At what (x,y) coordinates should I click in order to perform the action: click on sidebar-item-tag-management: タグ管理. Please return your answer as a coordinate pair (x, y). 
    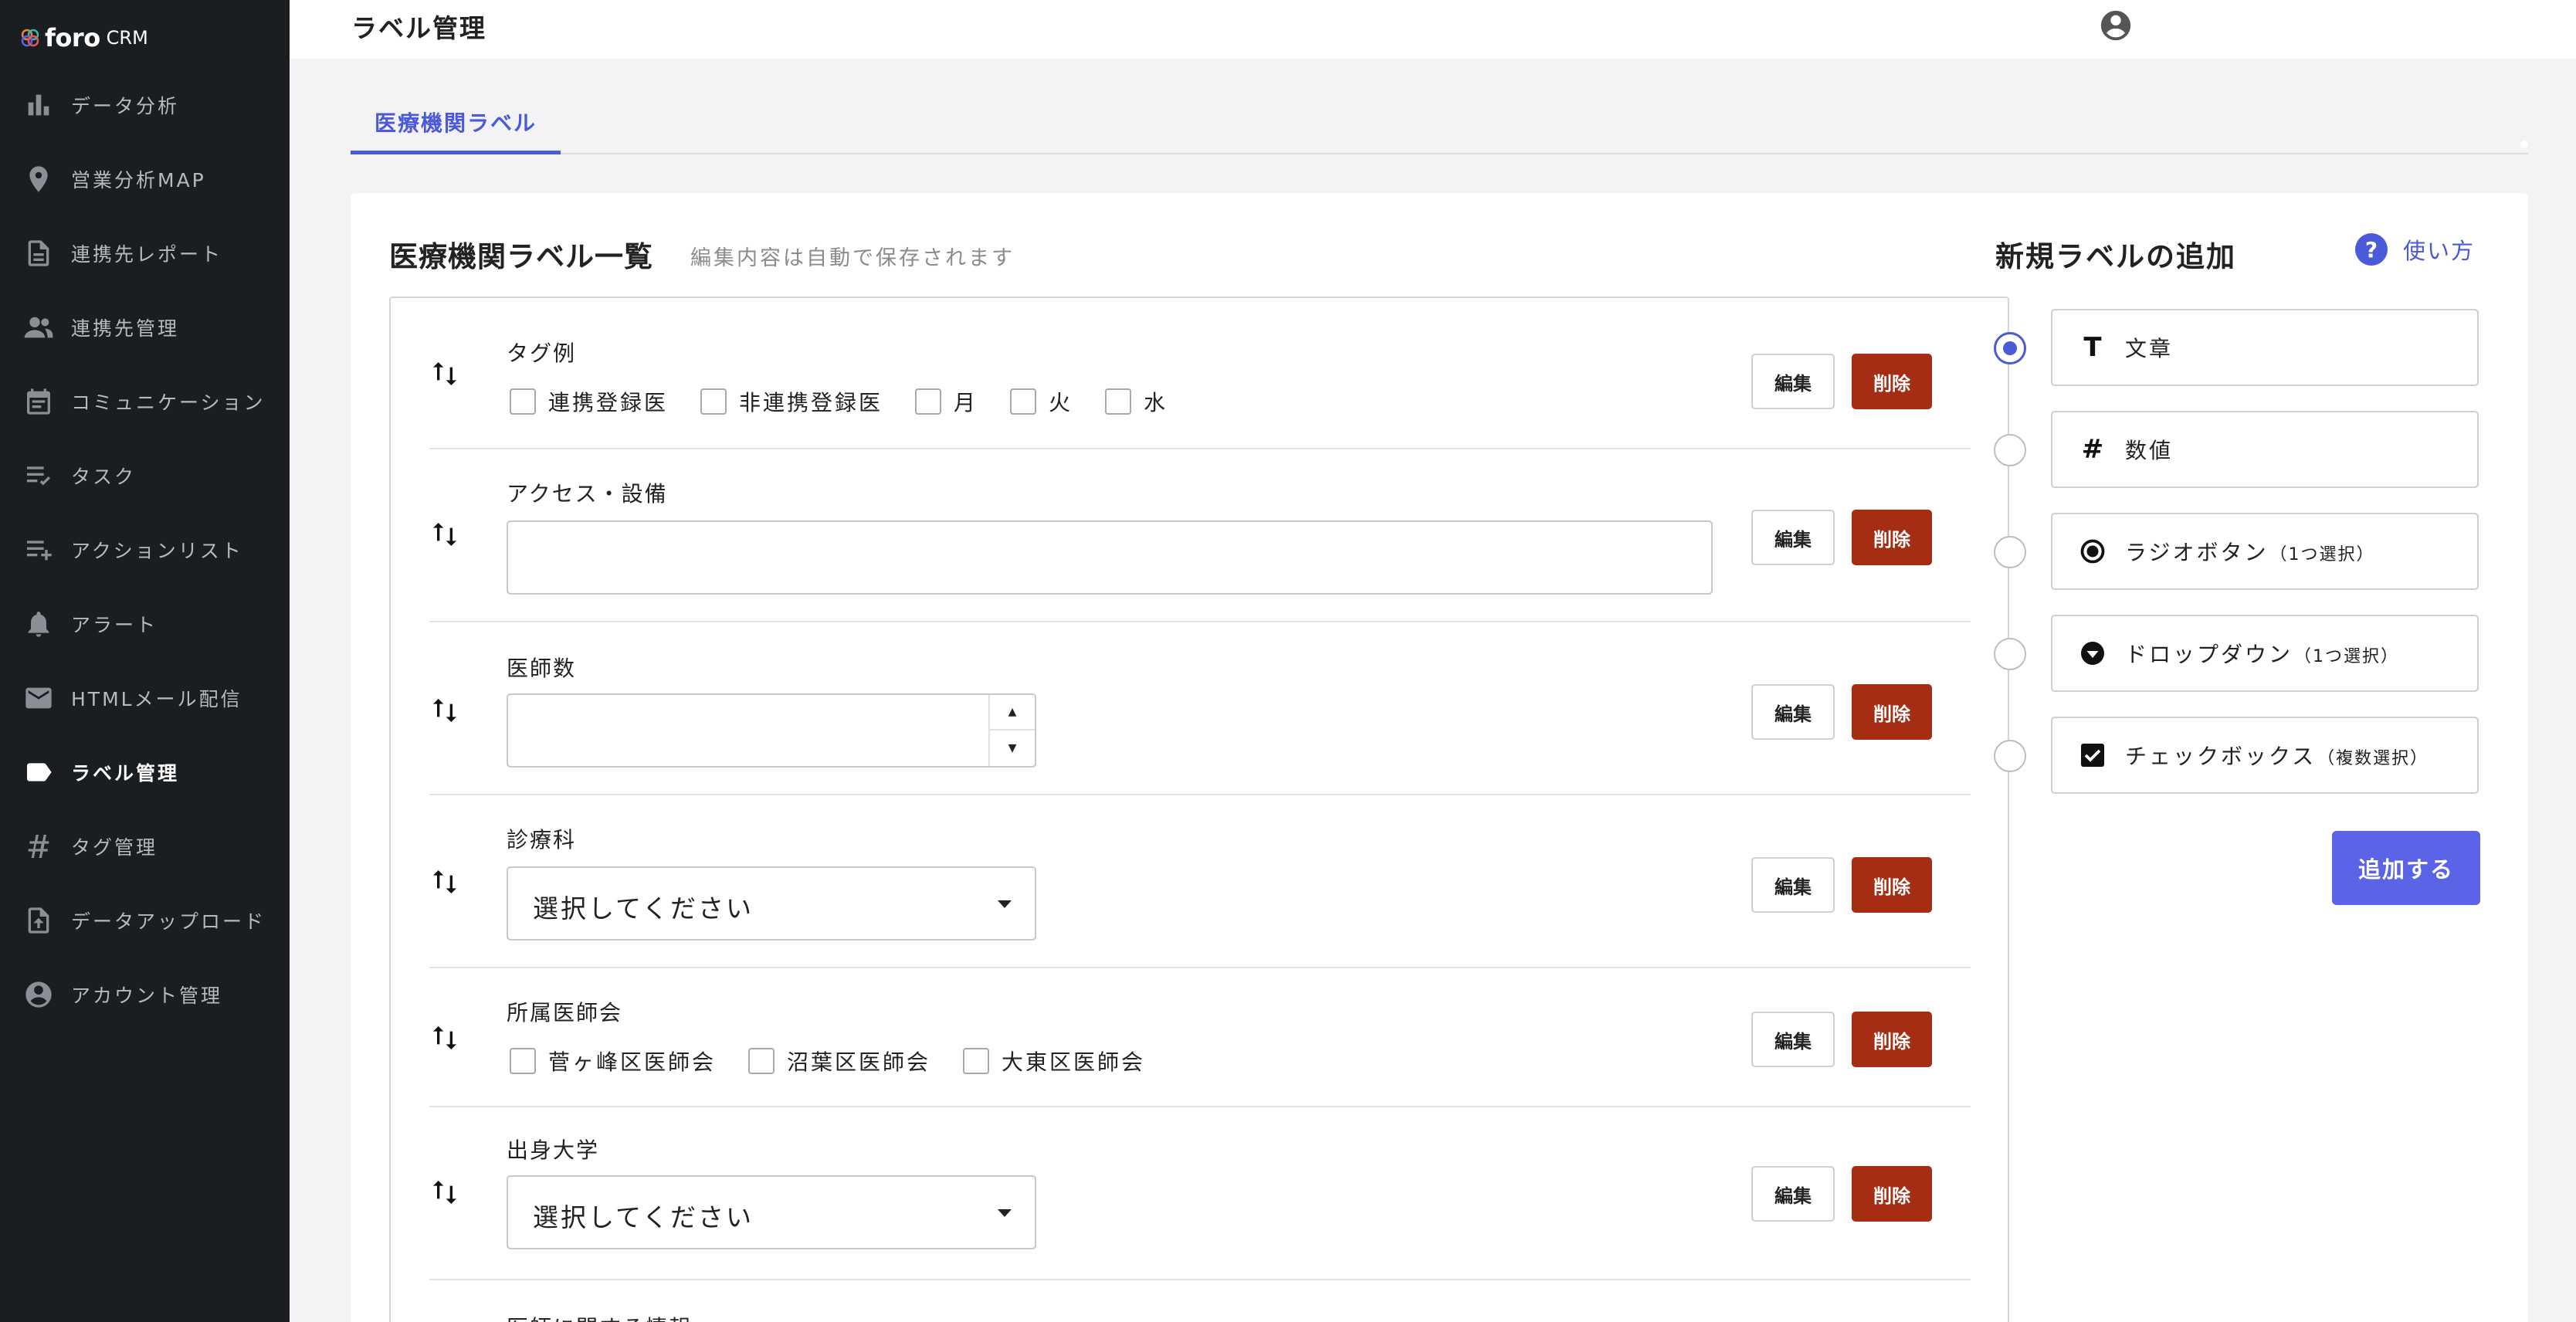
    Looking at the image, I should click on (145, 846).